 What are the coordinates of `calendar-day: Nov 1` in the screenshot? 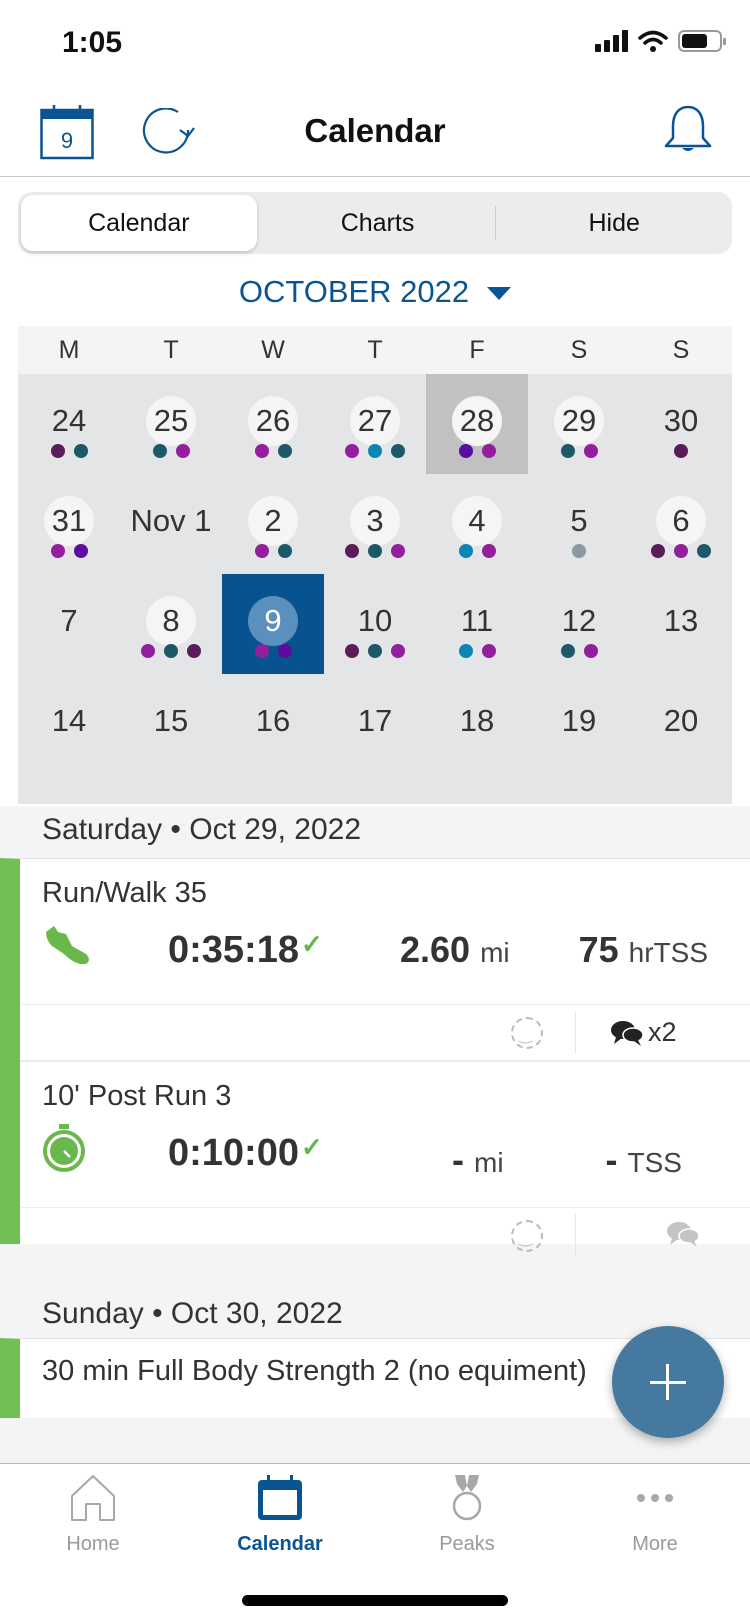 It's located at (171, 524).